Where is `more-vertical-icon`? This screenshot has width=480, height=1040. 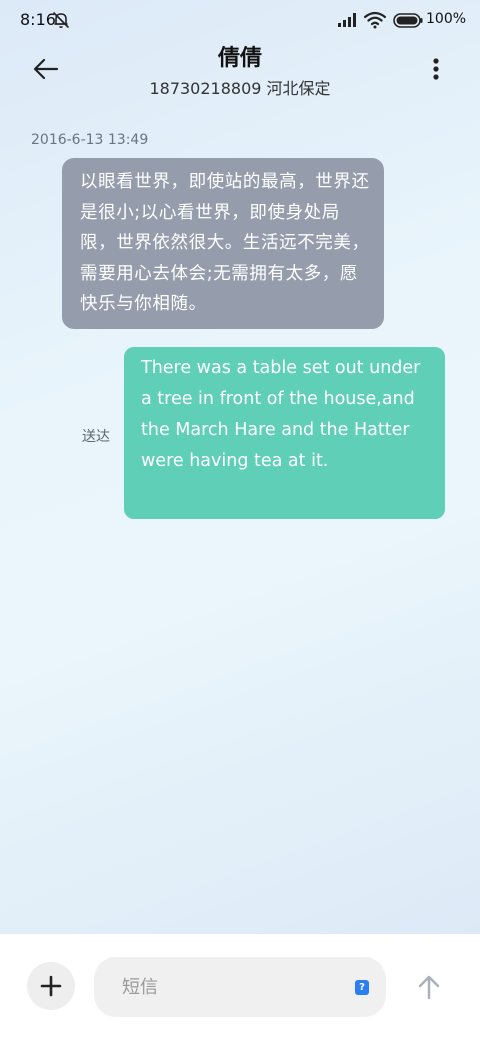 more-vertical-icon is located at coordinates (436, 69).